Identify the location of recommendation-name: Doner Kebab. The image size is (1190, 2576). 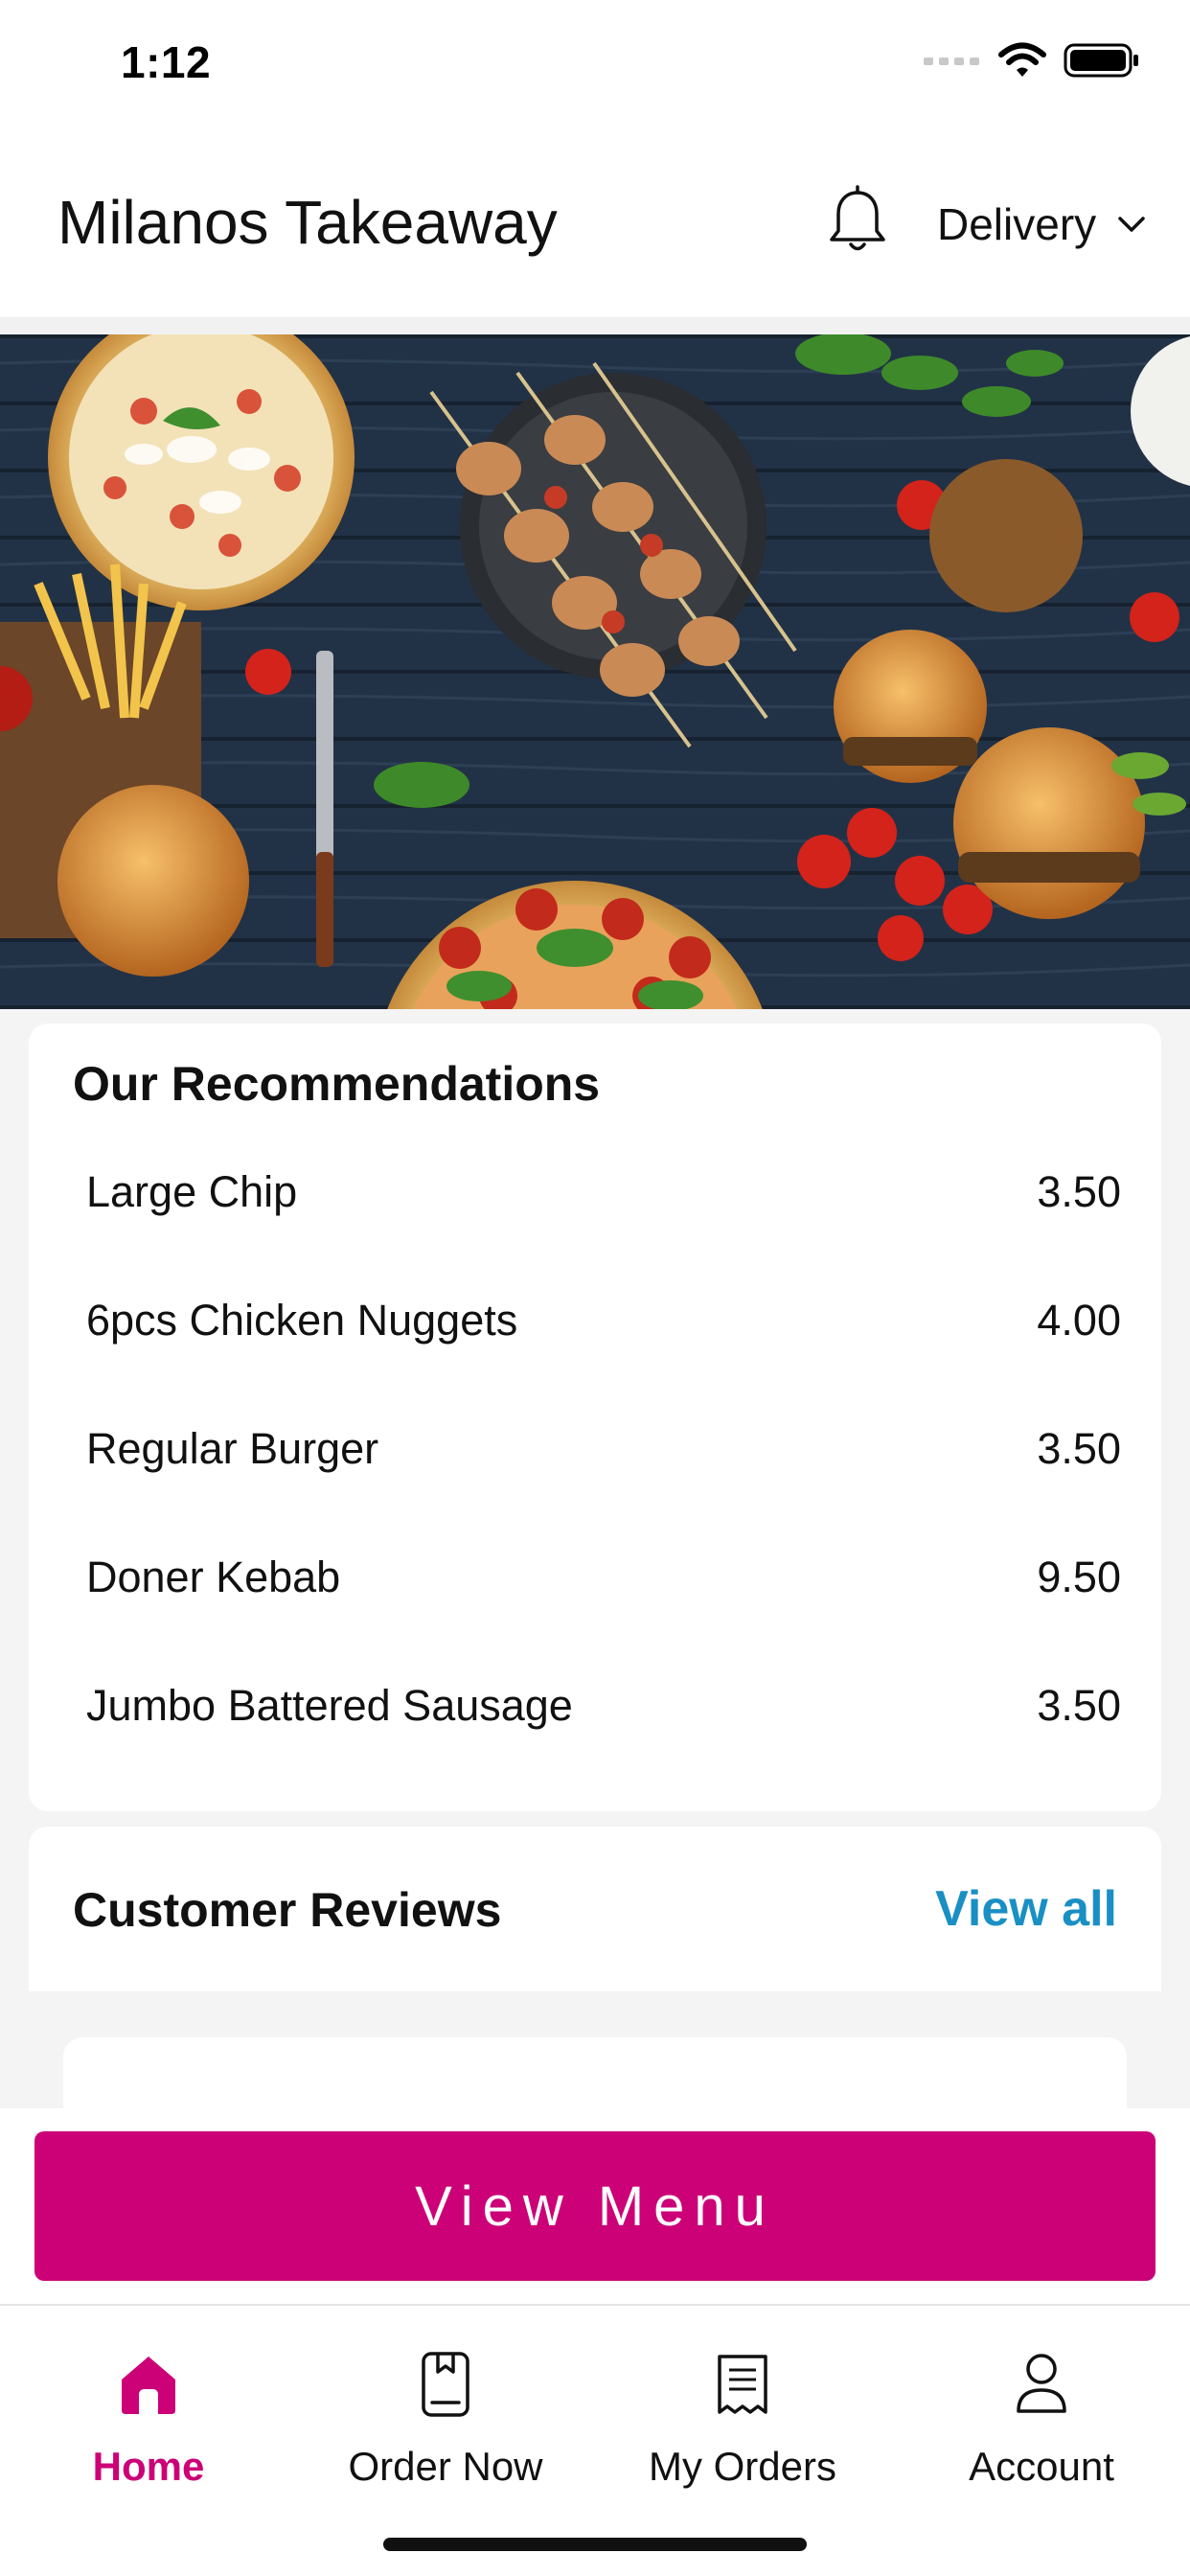
(214, 1576).